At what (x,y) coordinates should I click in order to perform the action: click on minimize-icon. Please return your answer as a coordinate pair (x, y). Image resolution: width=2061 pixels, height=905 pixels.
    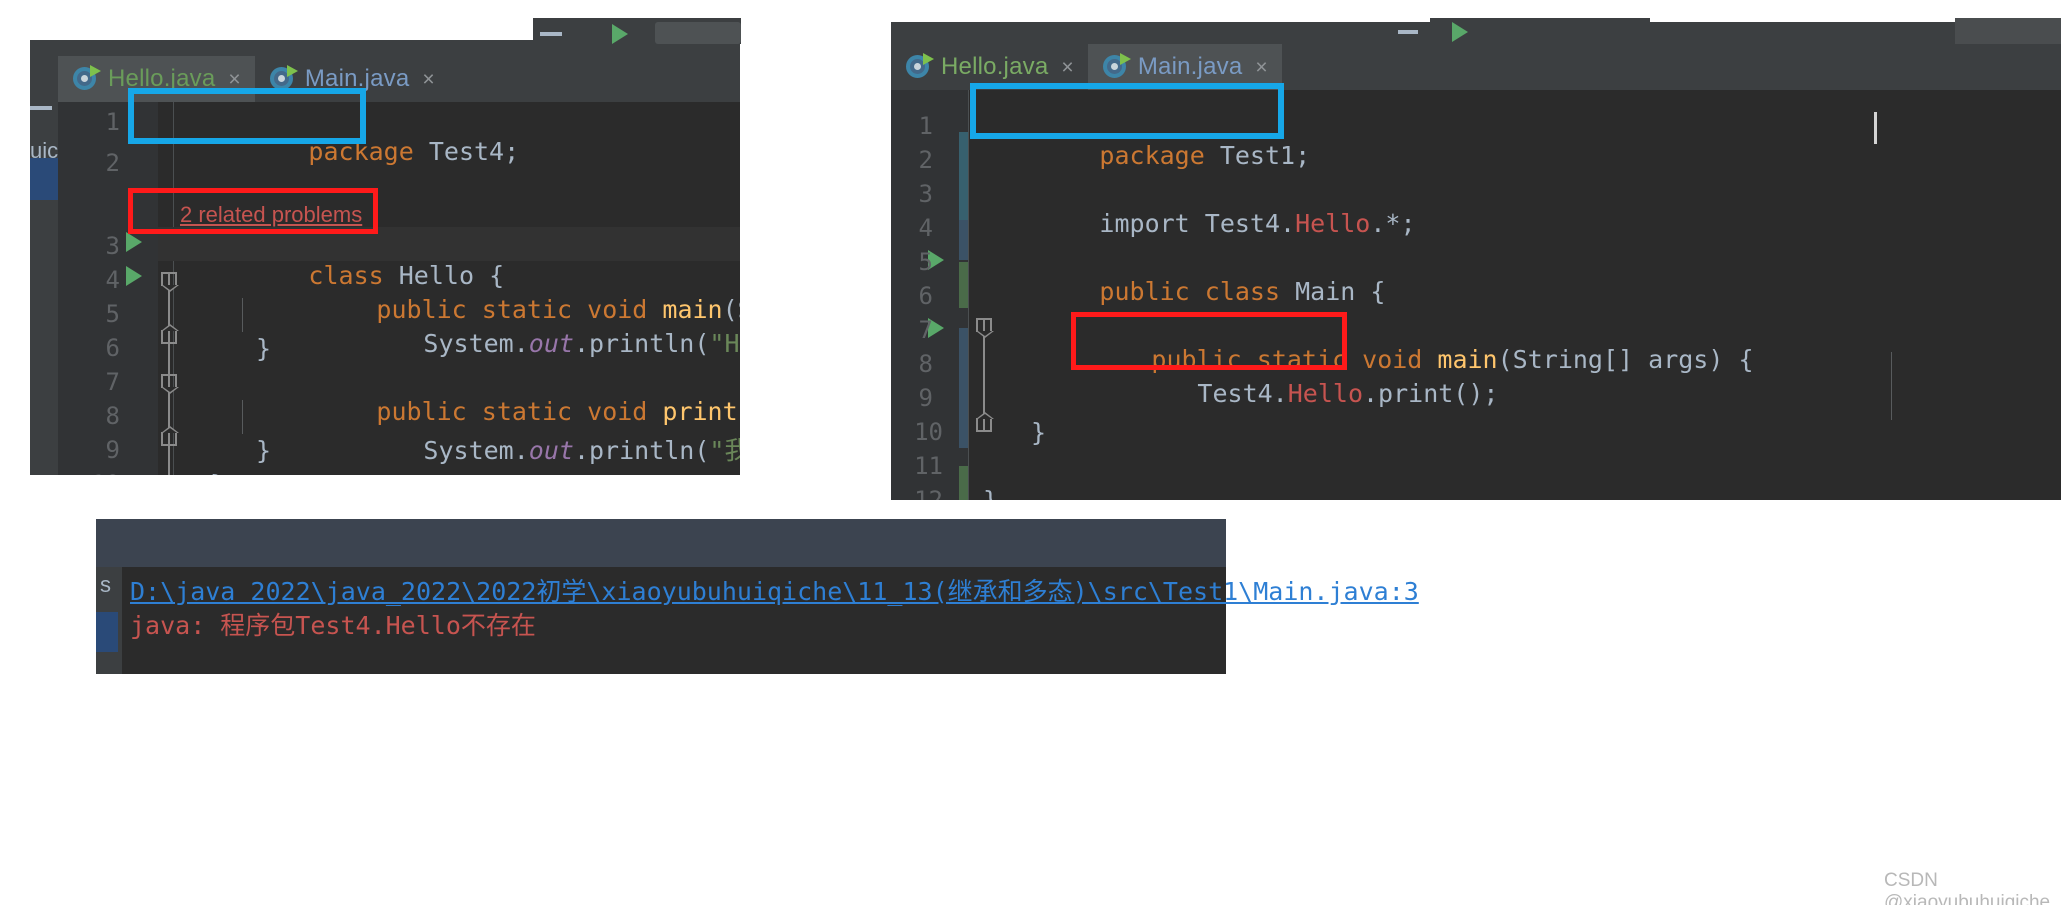
    Looking at the image, I should click on (551, 34).